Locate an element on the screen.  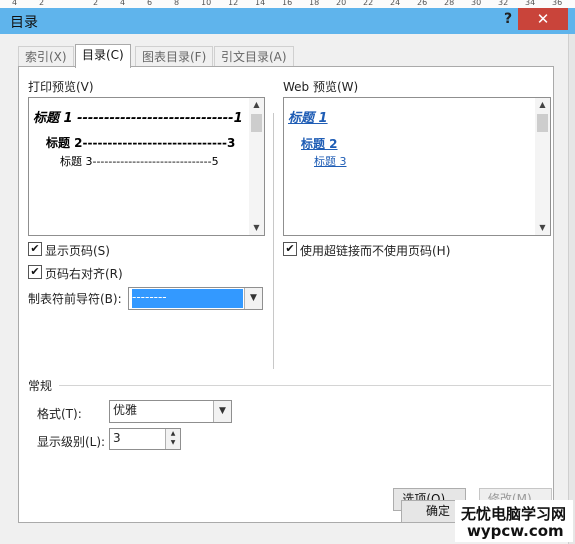
print-preview-label: 打印预览(V) is located at coordinates (61, 87).